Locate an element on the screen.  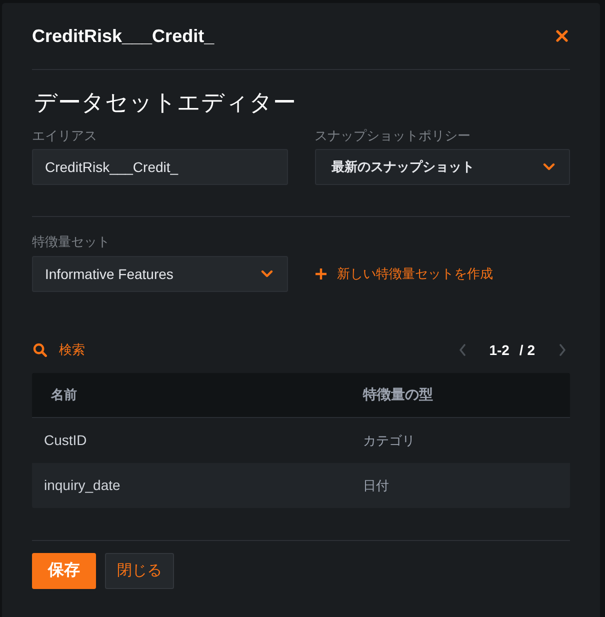
column-header: 特徴量の型 is located at coordinates (398, 394).